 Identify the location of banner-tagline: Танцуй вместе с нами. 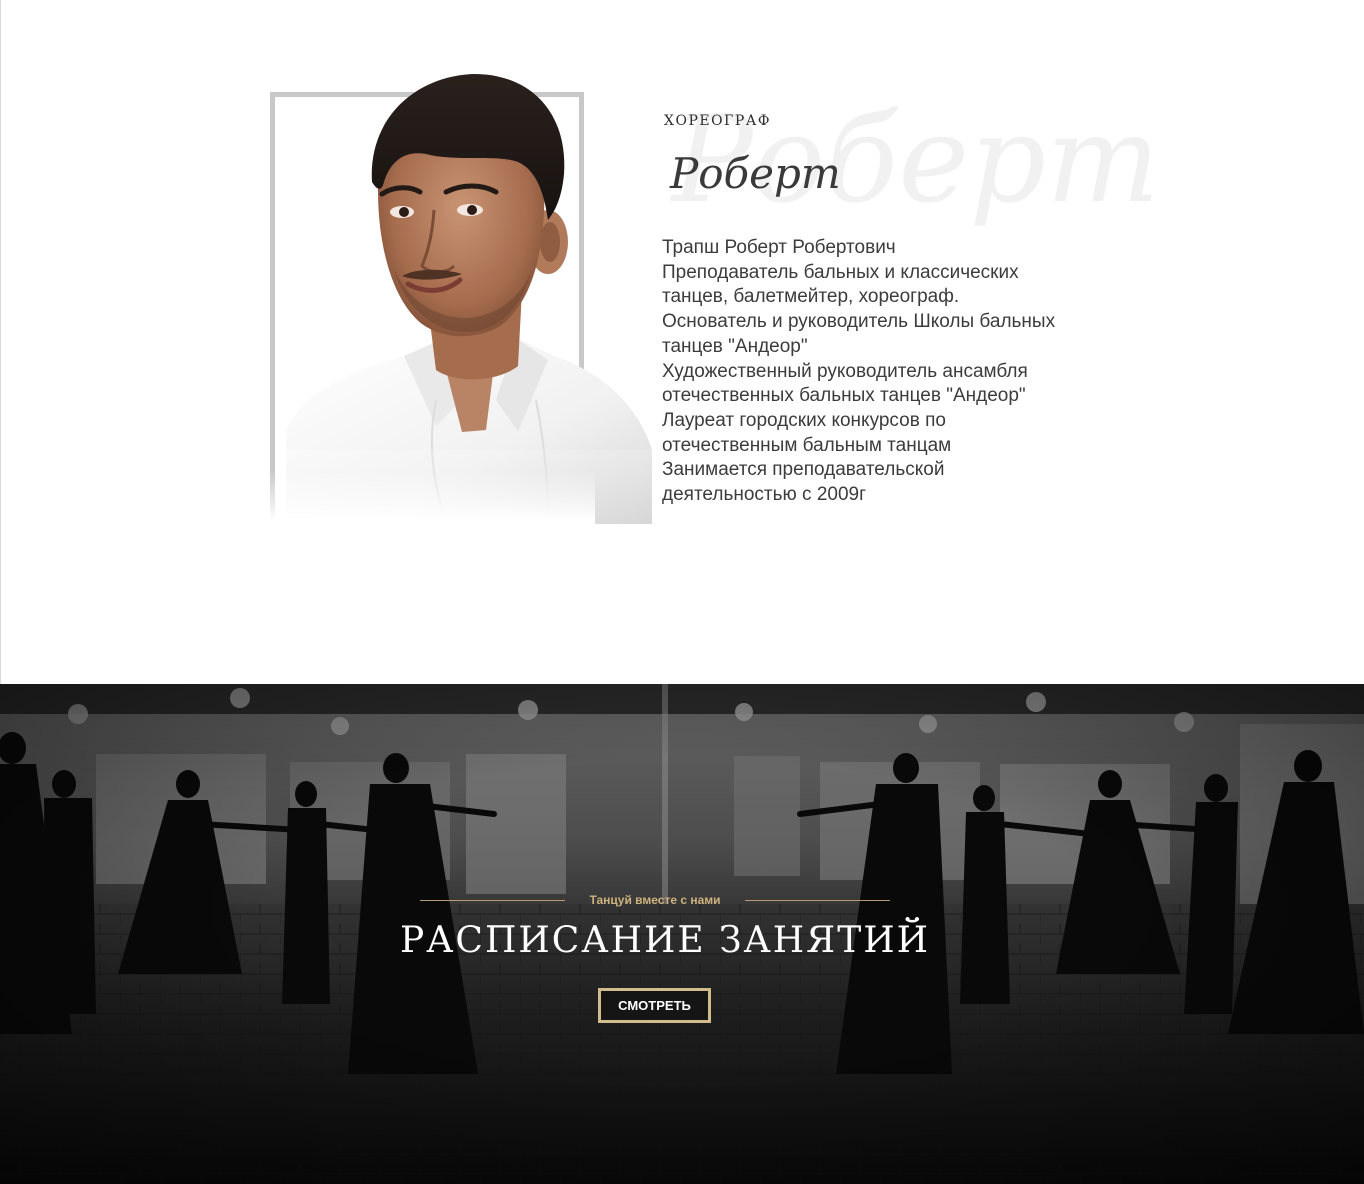
(655, 900).